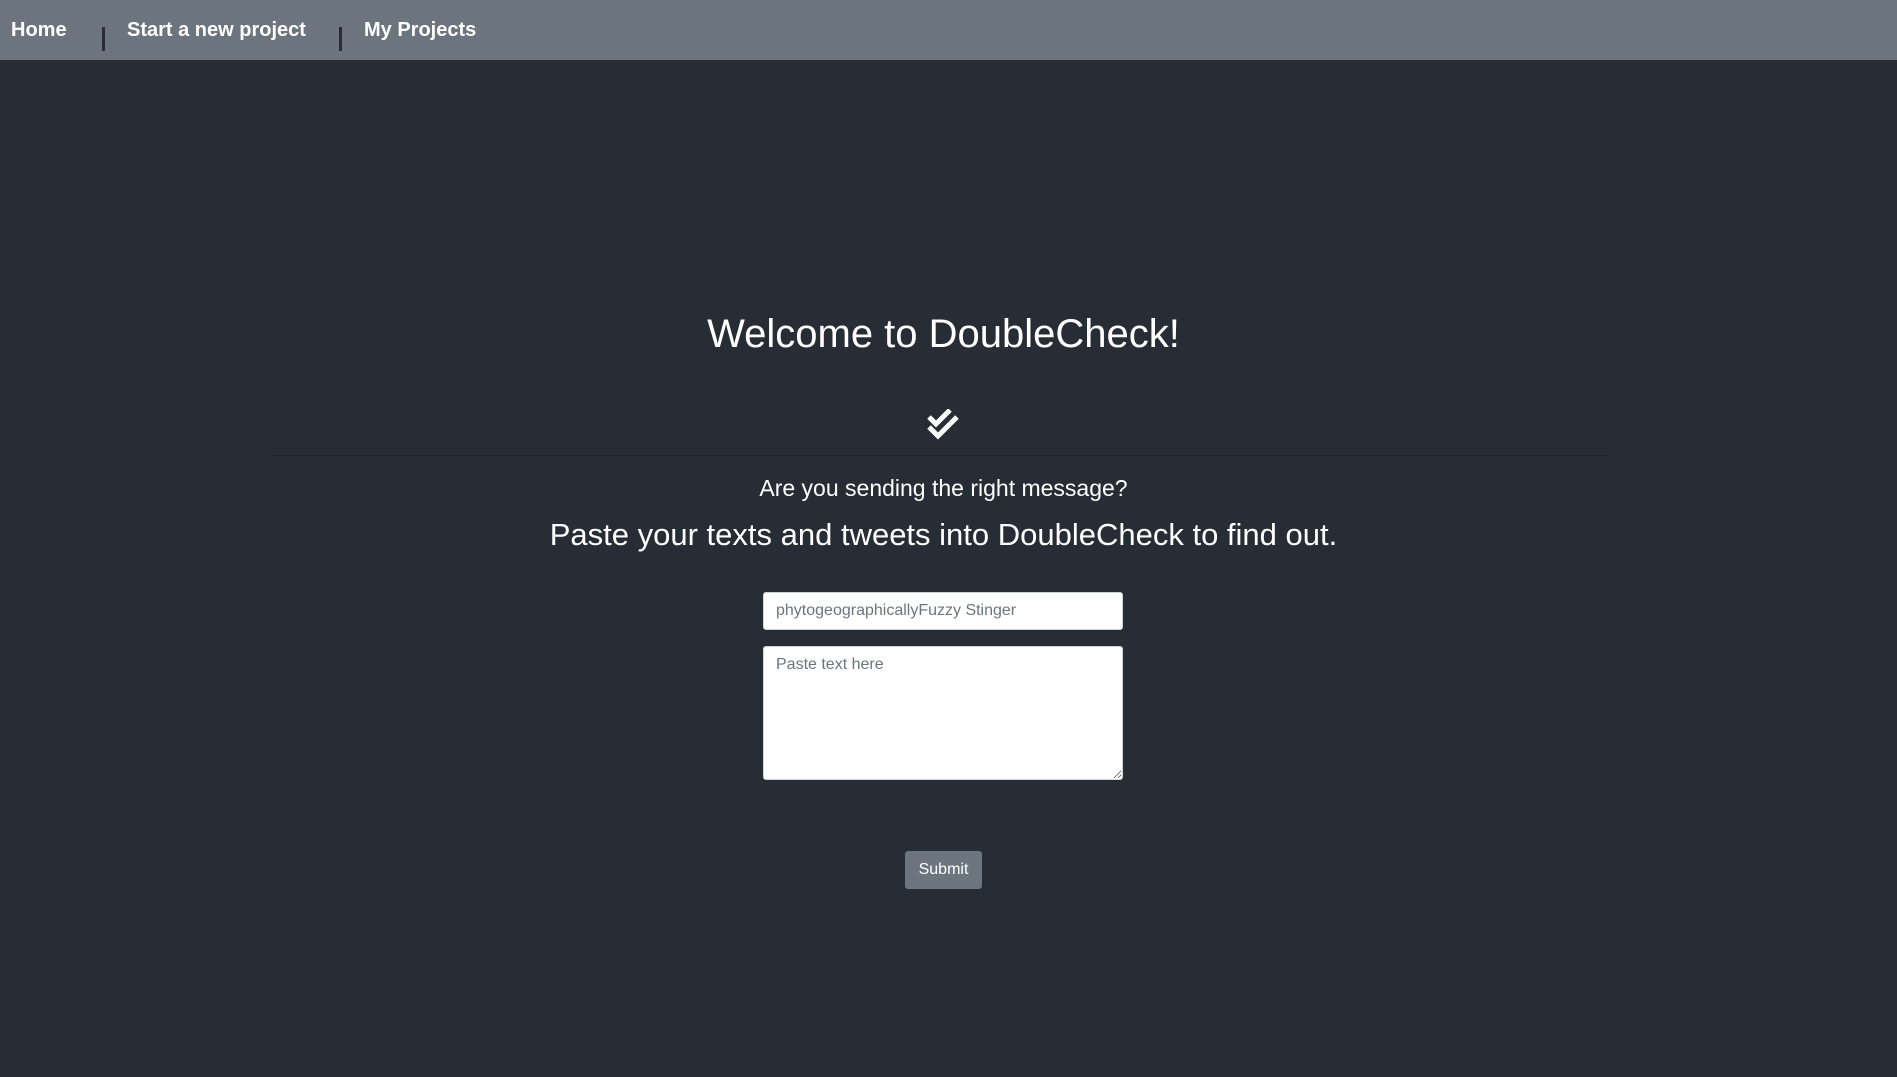 The image size is (1897, 1077). I want to click on submit-button: Submit, so click(943, 870).